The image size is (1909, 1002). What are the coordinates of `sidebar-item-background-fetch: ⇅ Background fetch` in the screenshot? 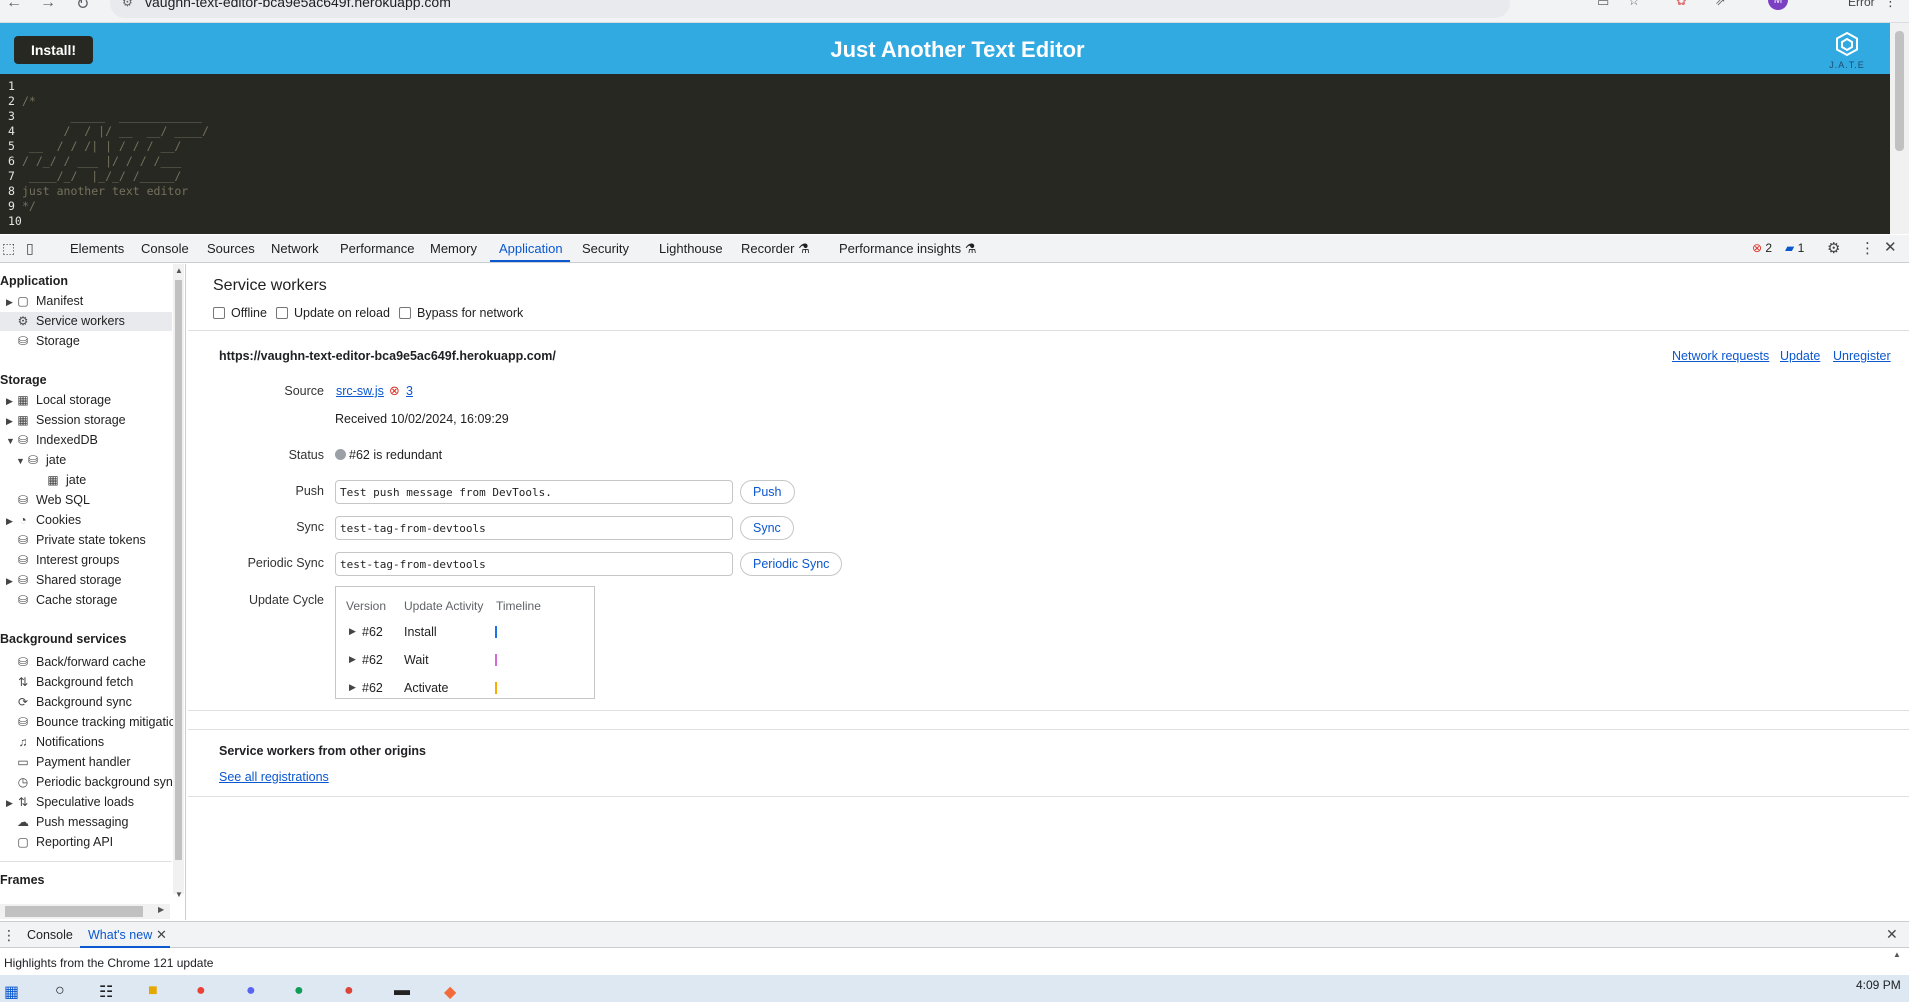 It's located at (86, 682).